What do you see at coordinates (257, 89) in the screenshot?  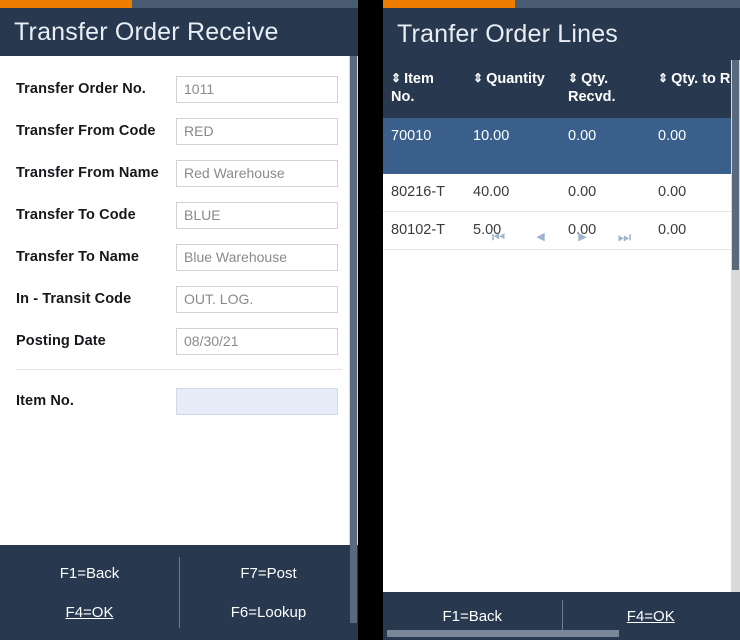 I see `input-transfer-order-no: 1011` at bounding box center [257, 89].